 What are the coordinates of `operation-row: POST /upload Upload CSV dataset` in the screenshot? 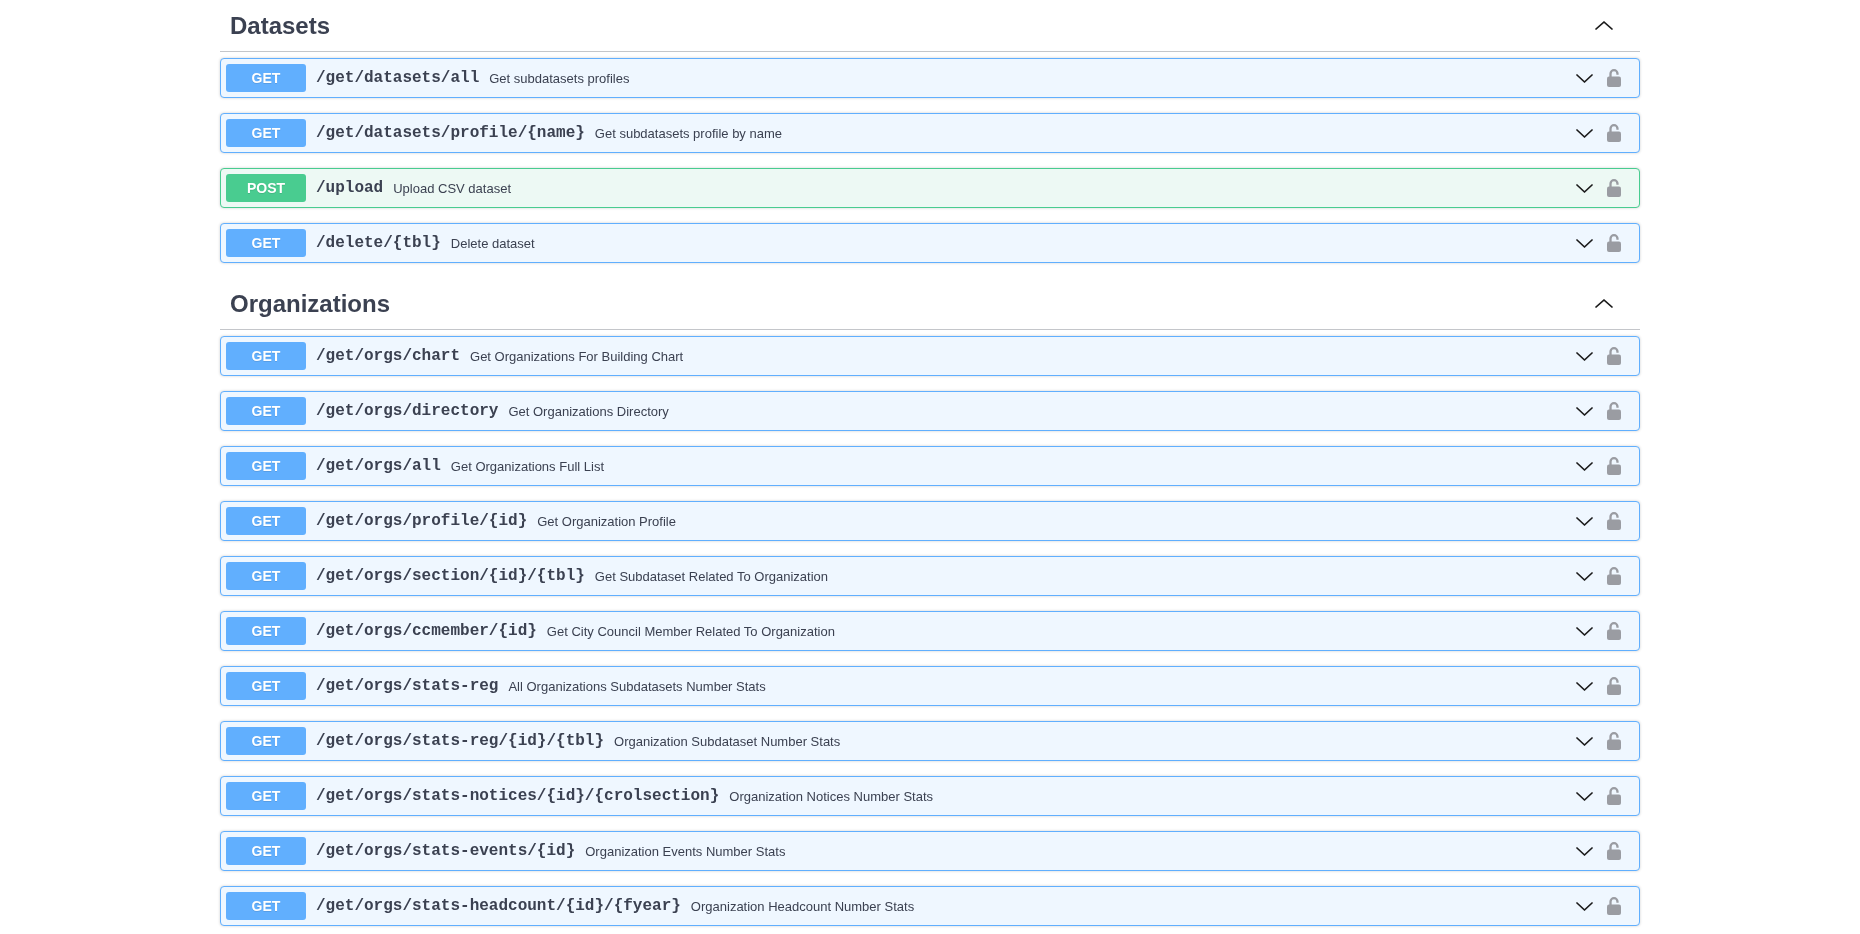 It's located at (930, 188).